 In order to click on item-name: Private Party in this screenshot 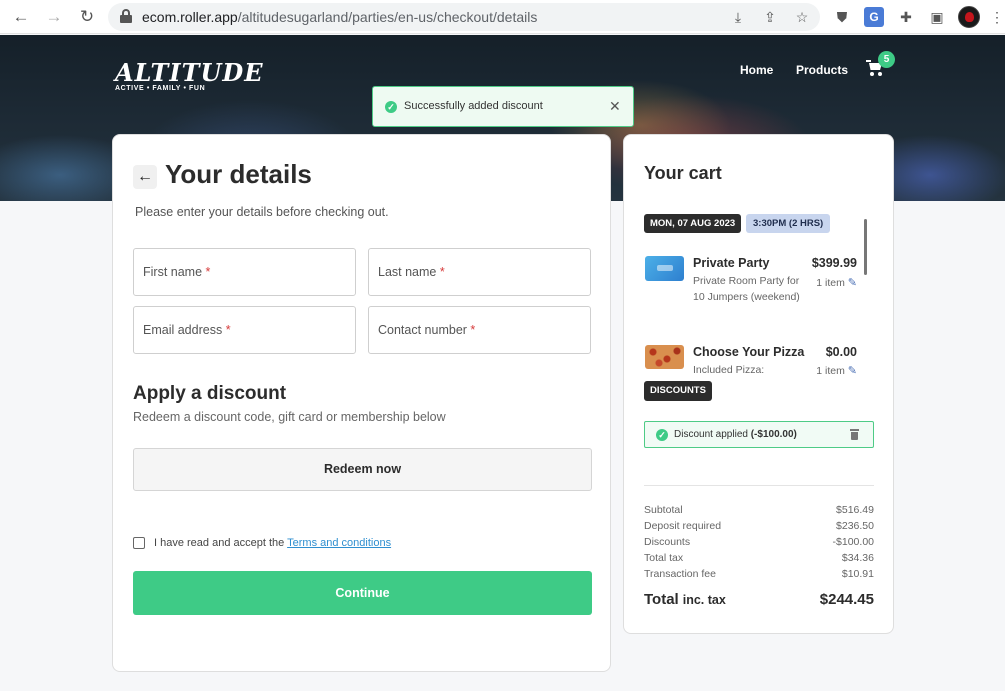, I will do `click(731, 263)`.